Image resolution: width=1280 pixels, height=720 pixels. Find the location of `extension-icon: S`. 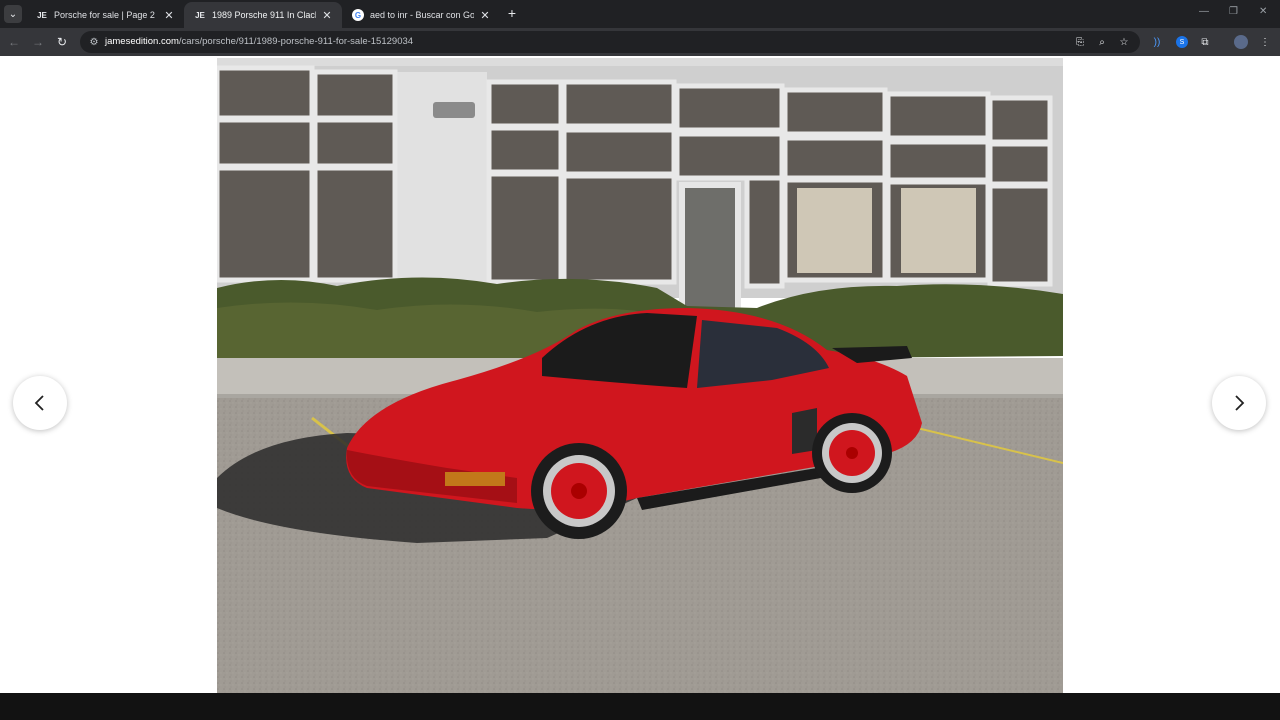

extension-icon: S is located at coordinates (1182, 42).